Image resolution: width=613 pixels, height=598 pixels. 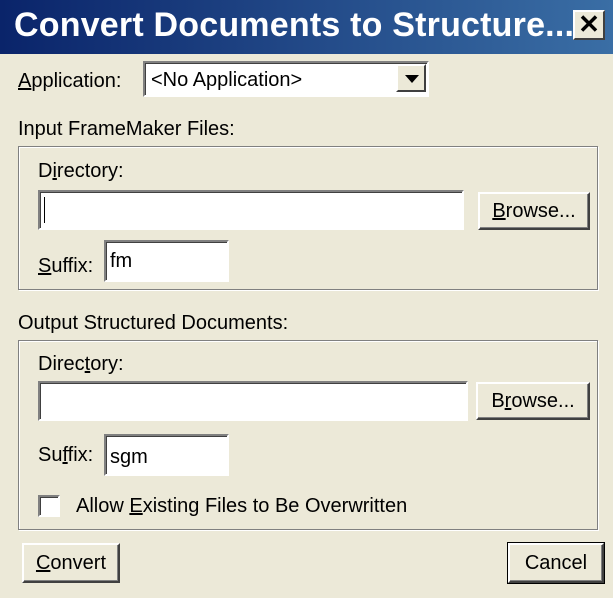 I want to click on output-group-label: Output Structured Documents:, so click(x=153, y=323).